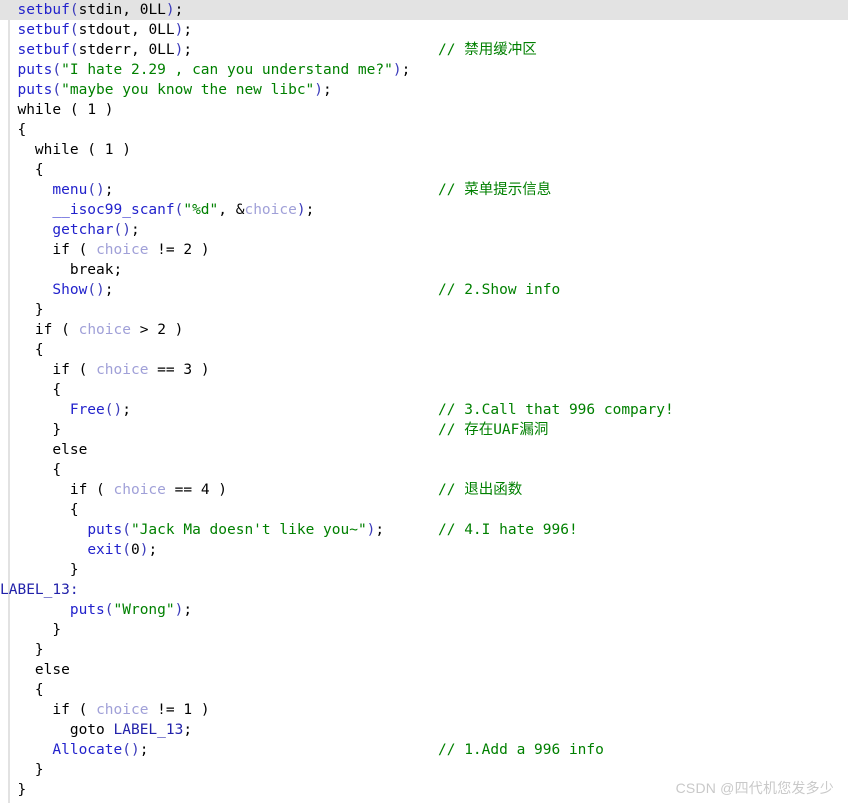 The height and width of the screenshot is (803, 848). I want to click on code-line-comment: // 退出函数, so click(480, 490).